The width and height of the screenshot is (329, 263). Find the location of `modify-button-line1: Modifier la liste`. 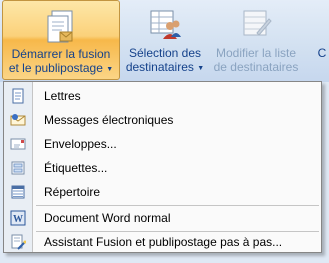

modify-button-line1: Modifier la liste is located at coordinates (256, 53).